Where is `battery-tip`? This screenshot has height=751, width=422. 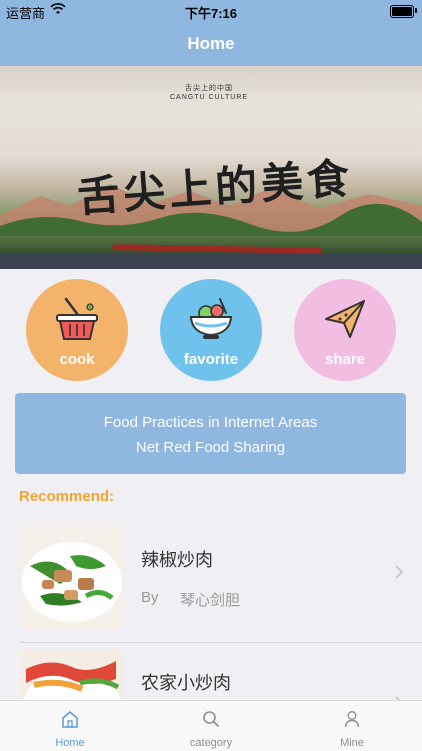
battery-tip is located at coordinates (416, 10).